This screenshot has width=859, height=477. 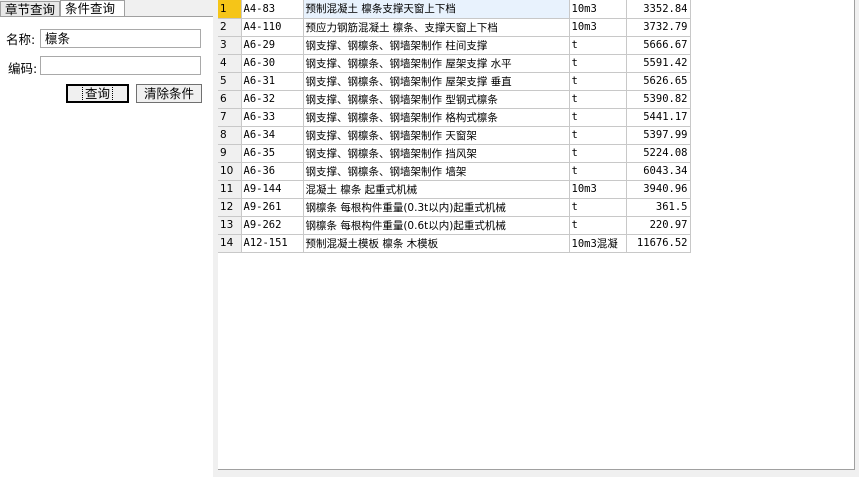 What do you see at coordinates (230, 135) in the screenshot?
I see `row-number: 8` at bounding box center [230, 135].